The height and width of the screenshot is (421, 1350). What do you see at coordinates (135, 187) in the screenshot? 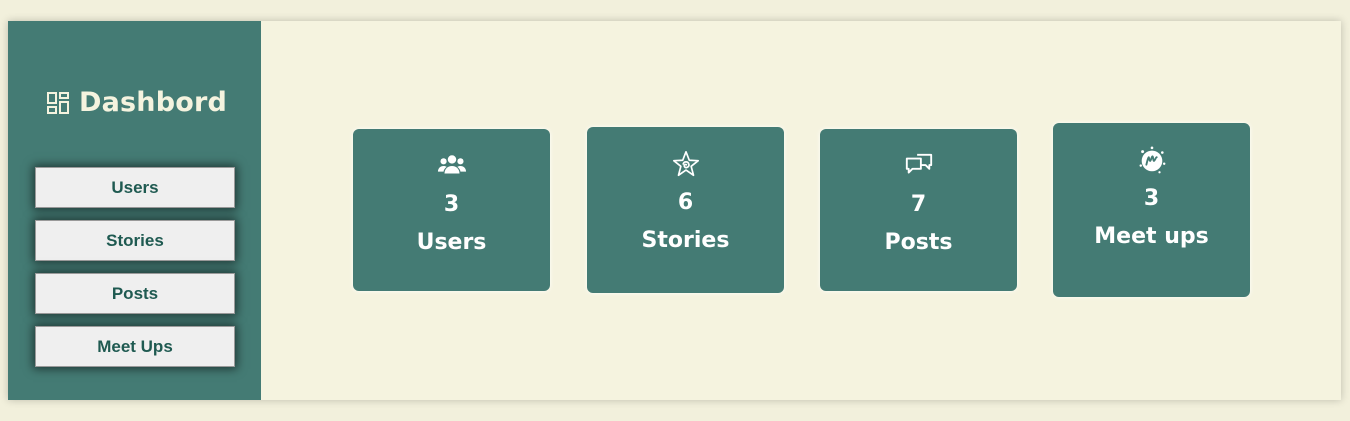
I see `users-button: Users` at bounding box center [135, 187].